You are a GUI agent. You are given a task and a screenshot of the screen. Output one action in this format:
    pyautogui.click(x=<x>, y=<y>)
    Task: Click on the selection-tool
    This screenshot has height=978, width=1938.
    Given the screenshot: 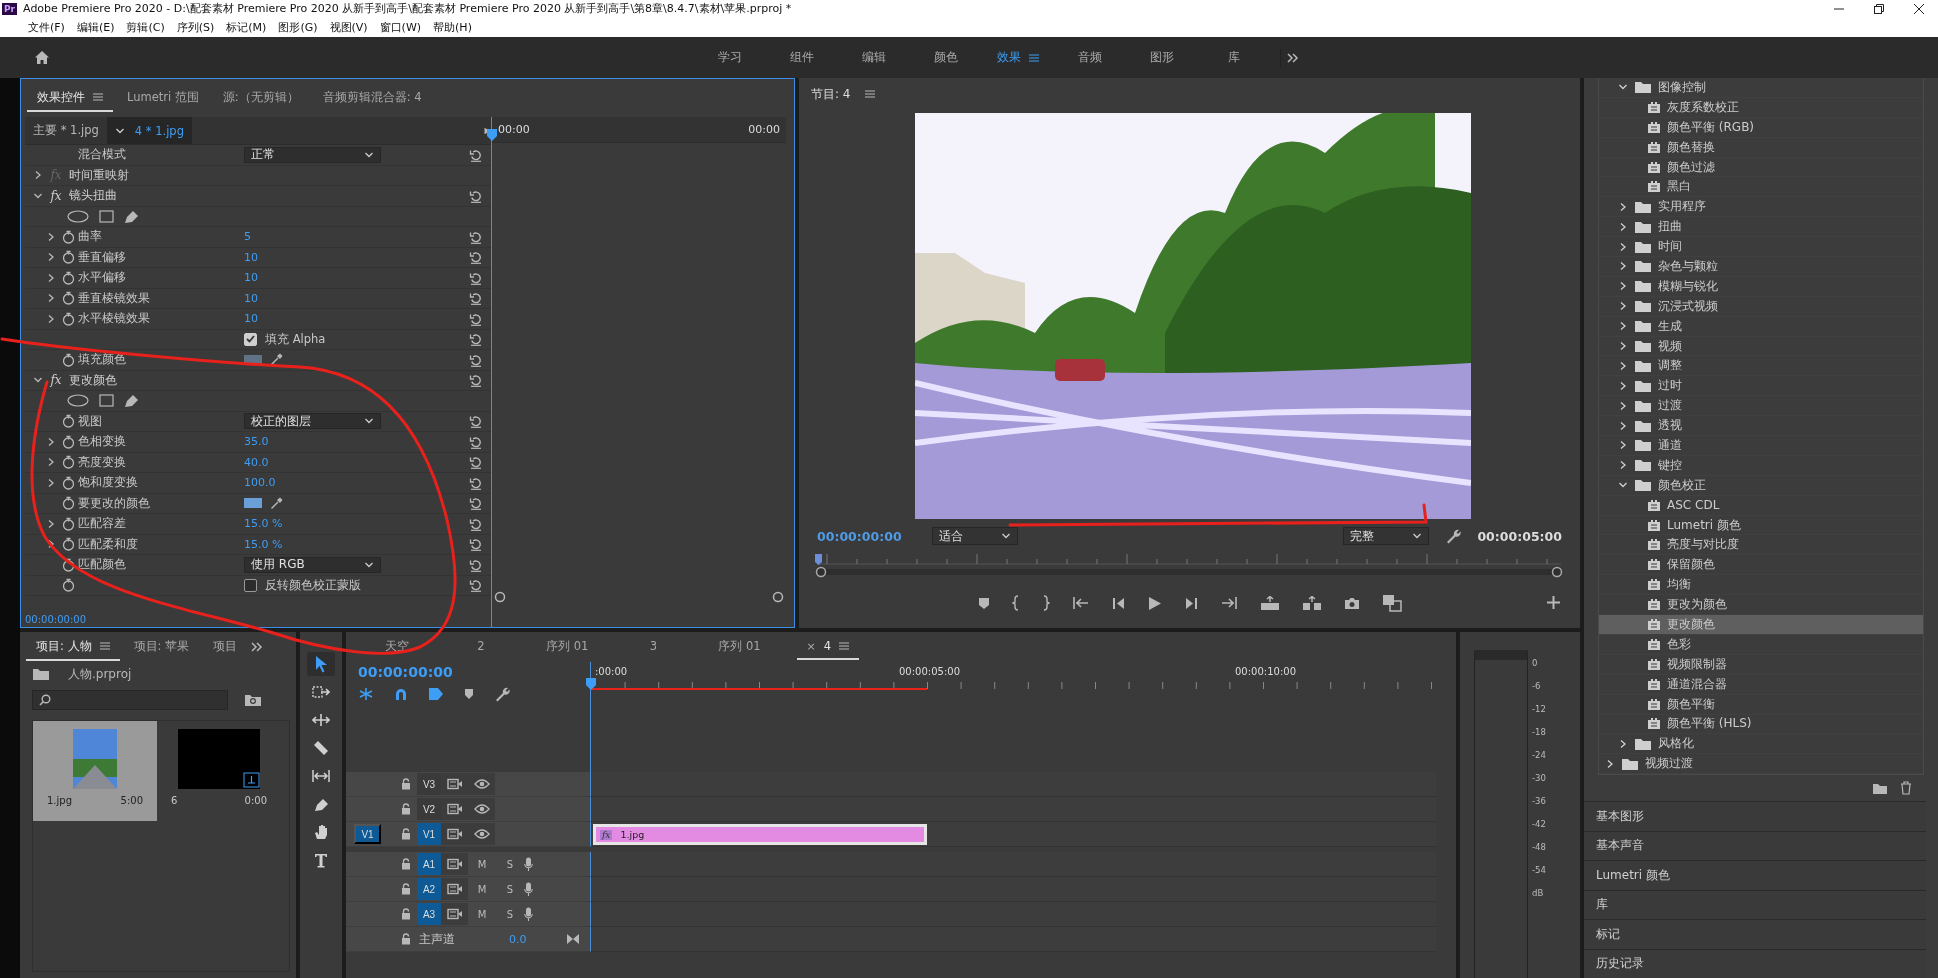 What is the action you would take?
    pyautogui.click(x=321, y=664)
    